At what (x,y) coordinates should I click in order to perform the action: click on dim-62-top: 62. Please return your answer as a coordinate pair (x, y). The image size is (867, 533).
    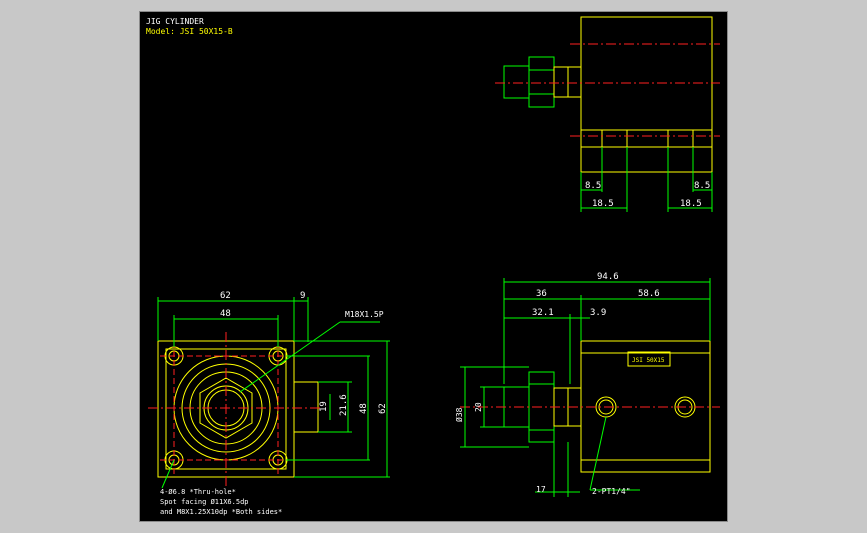
    Looking at the image, I should click on (225, 296).